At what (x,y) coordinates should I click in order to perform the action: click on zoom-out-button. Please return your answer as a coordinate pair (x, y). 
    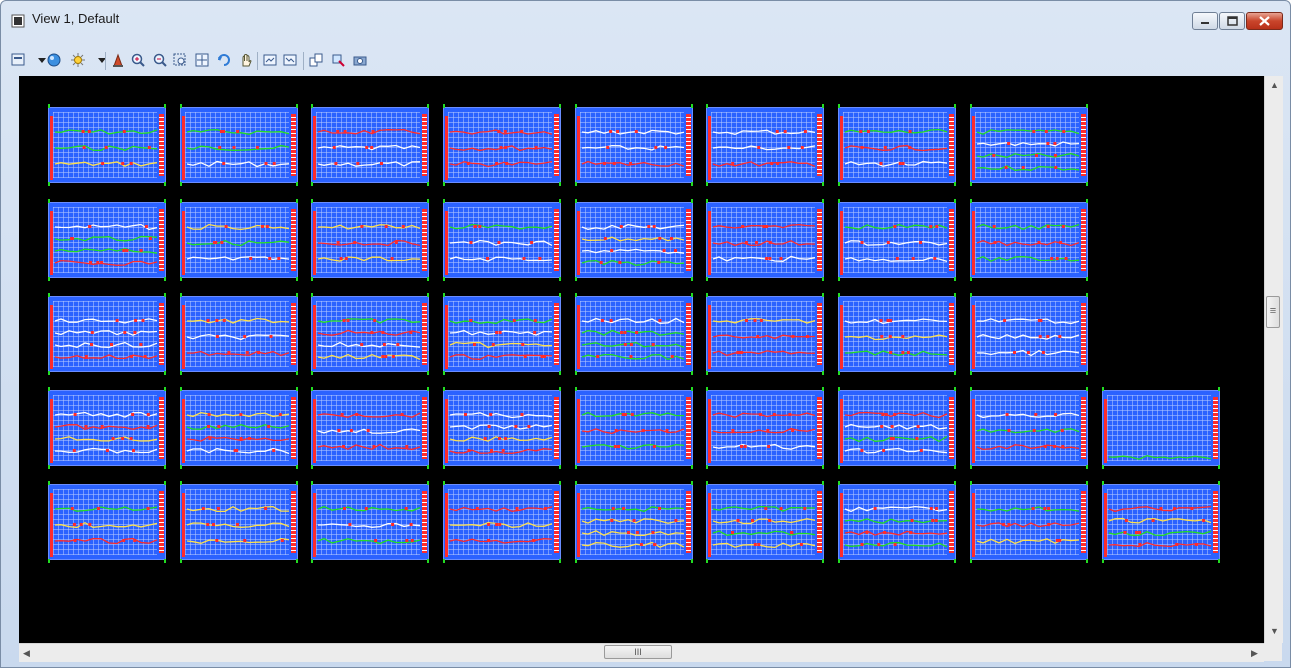
    Looking at the image, I should click on (160, 60).